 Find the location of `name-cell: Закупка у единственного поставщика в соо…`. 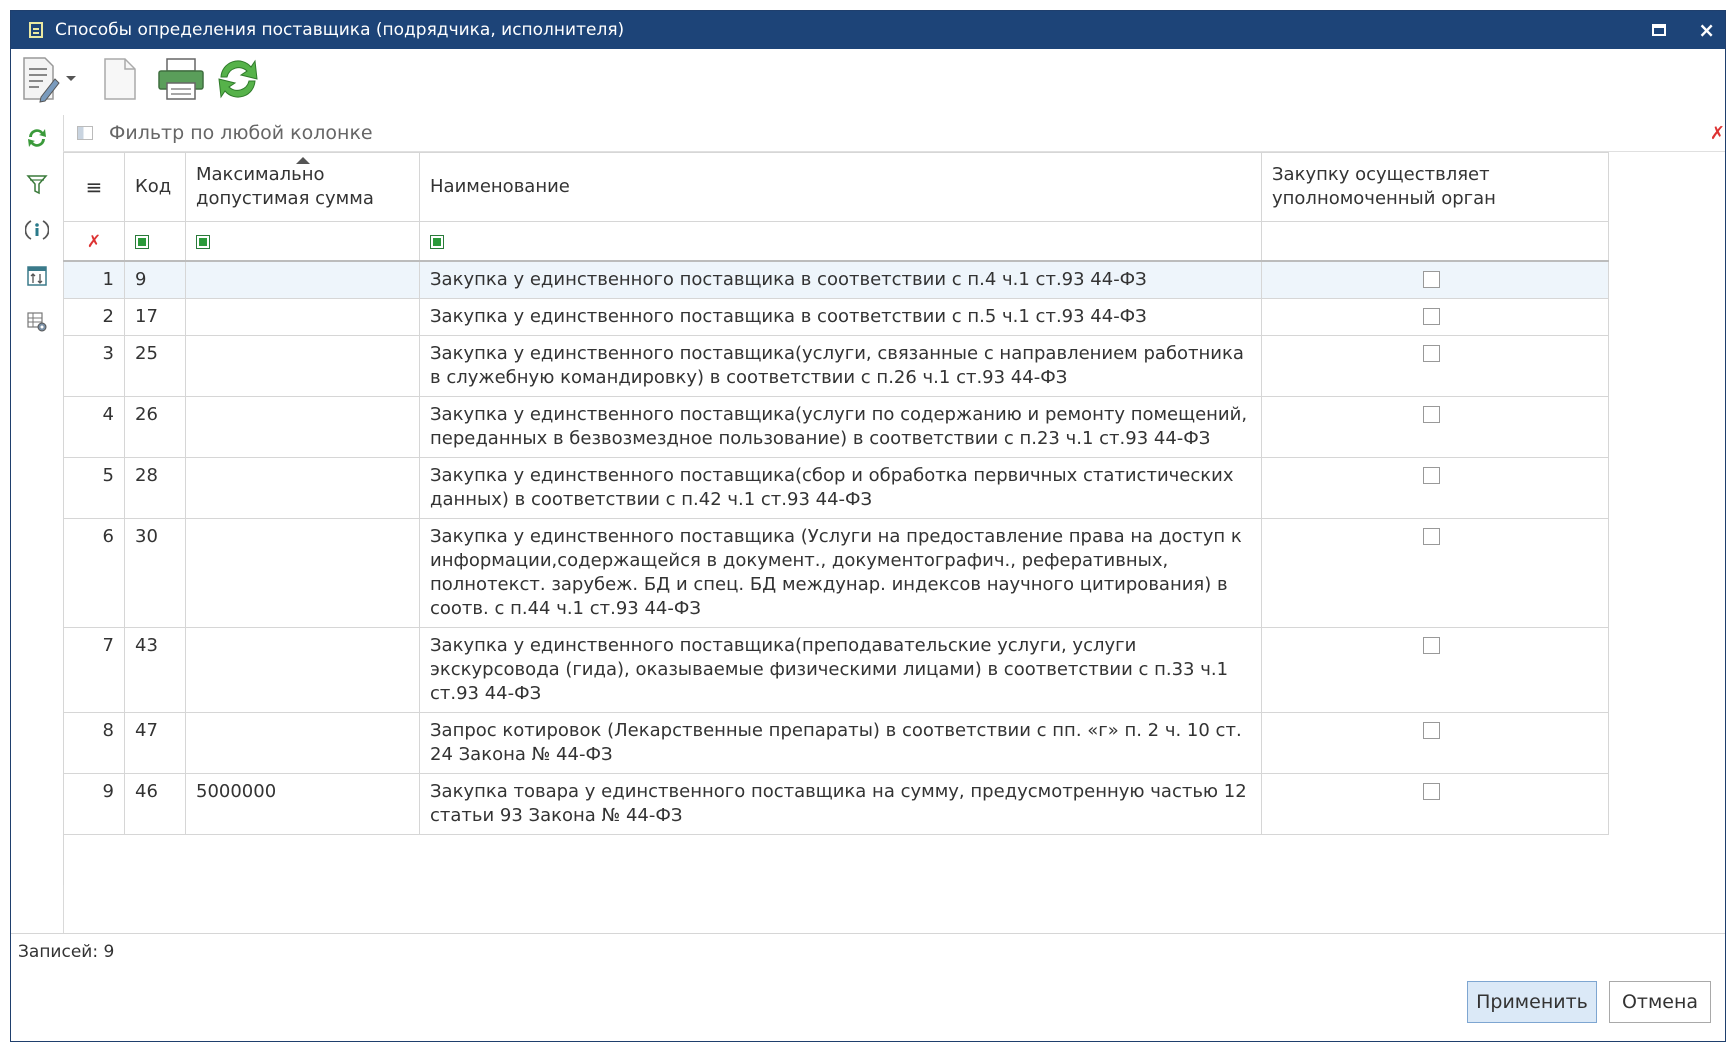

name-cell: Закупка у единственного поставщика в соо… is located at coordinates (840, 317).